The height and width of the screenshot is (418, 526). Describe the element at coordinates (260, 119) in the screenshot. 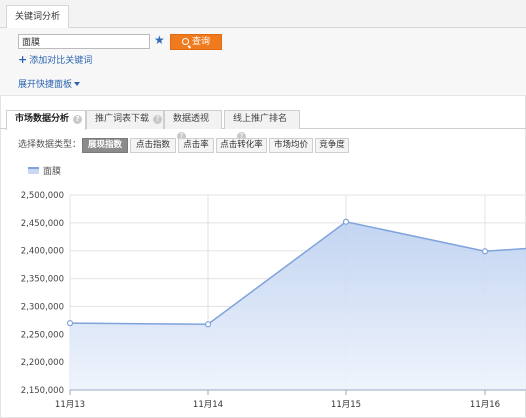

I see `tab-label: 线上推广排名` at that location.